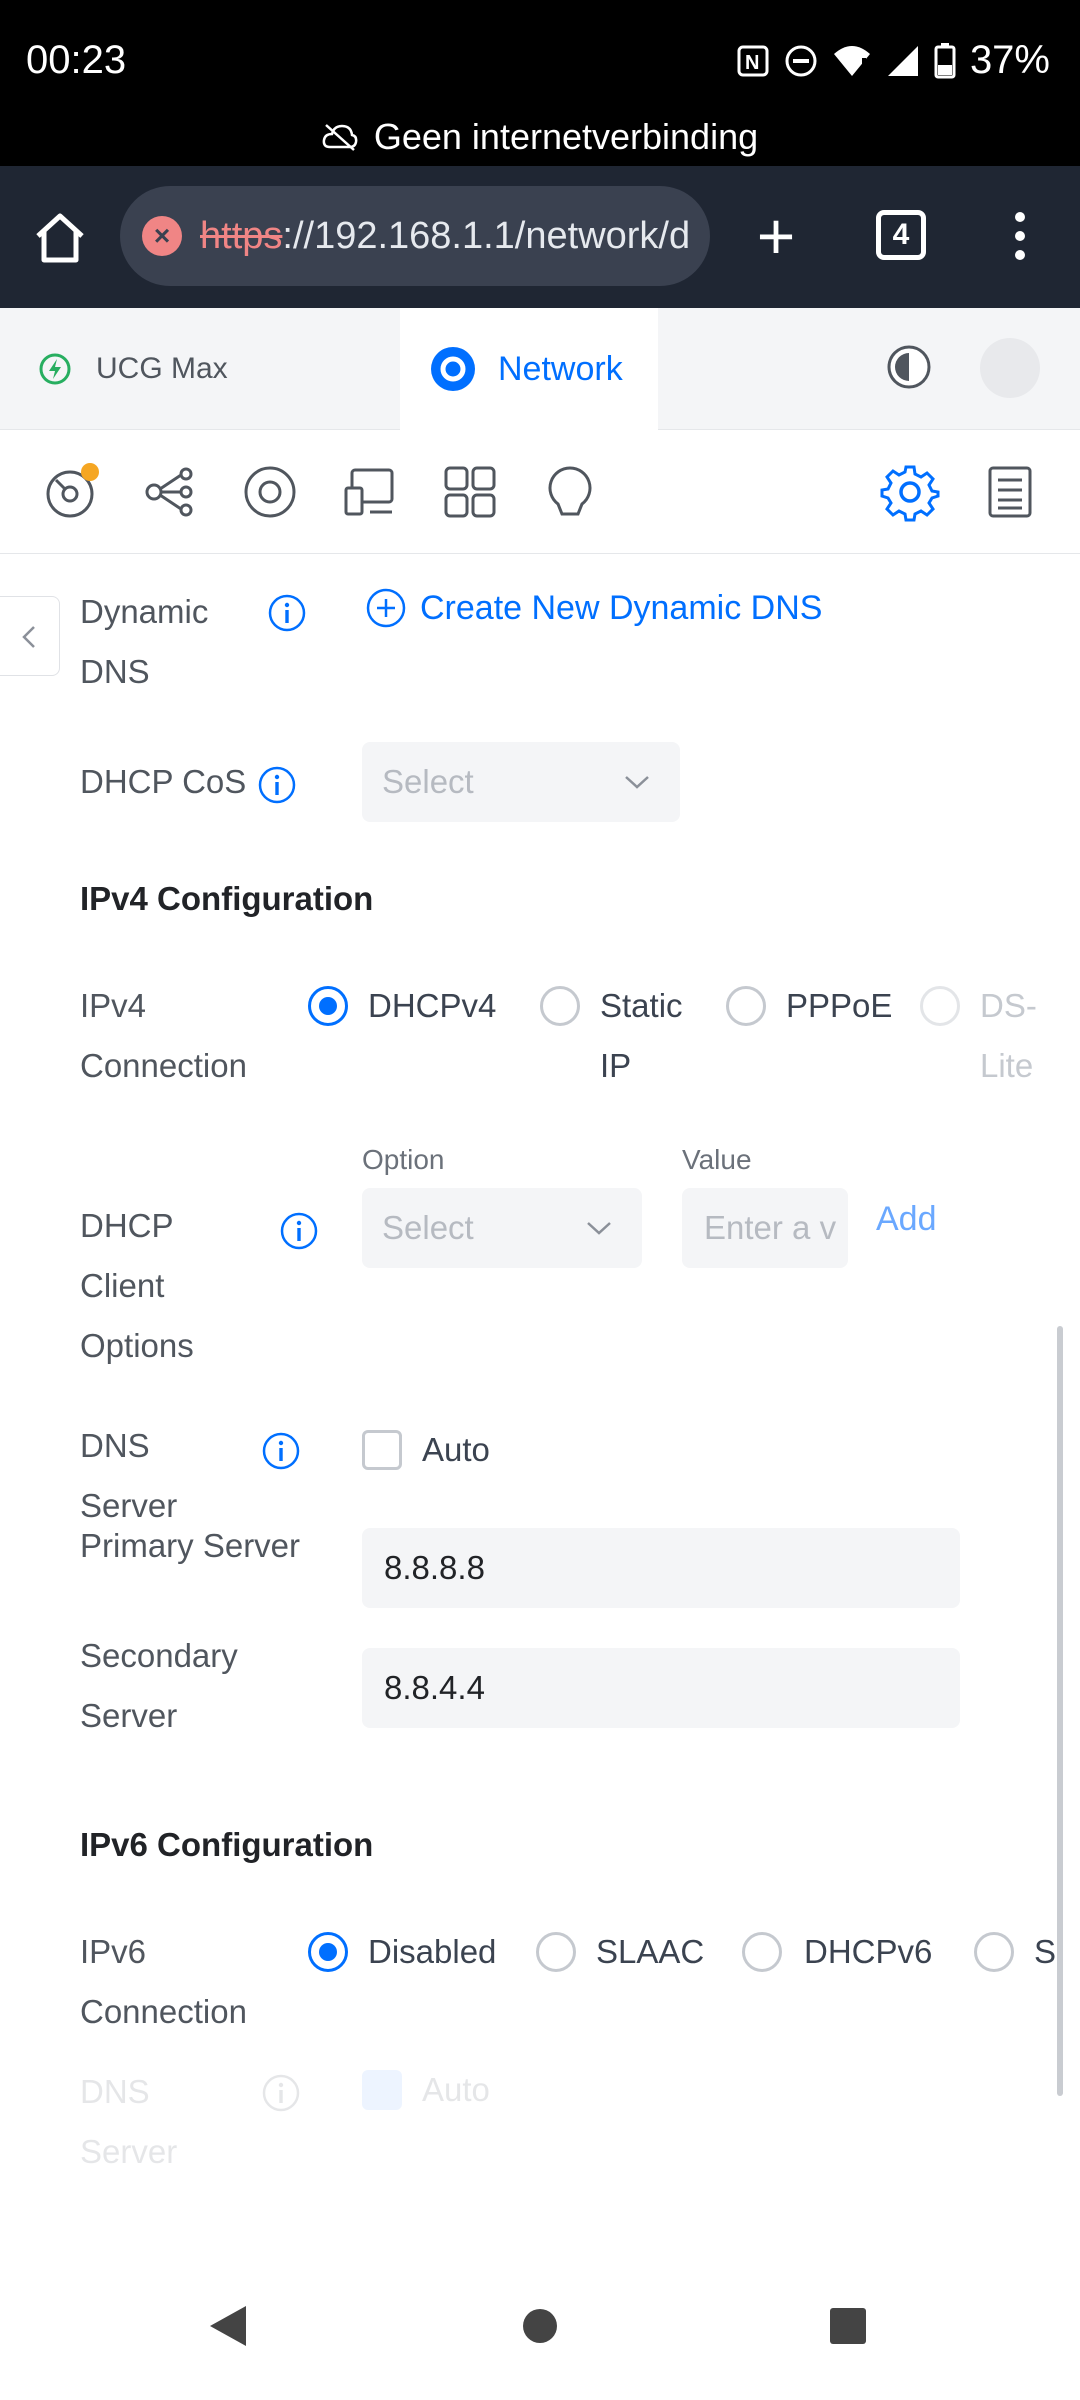 The image size is (1080, 2400). I want to click on scrollbar, so click(1060, 1711).